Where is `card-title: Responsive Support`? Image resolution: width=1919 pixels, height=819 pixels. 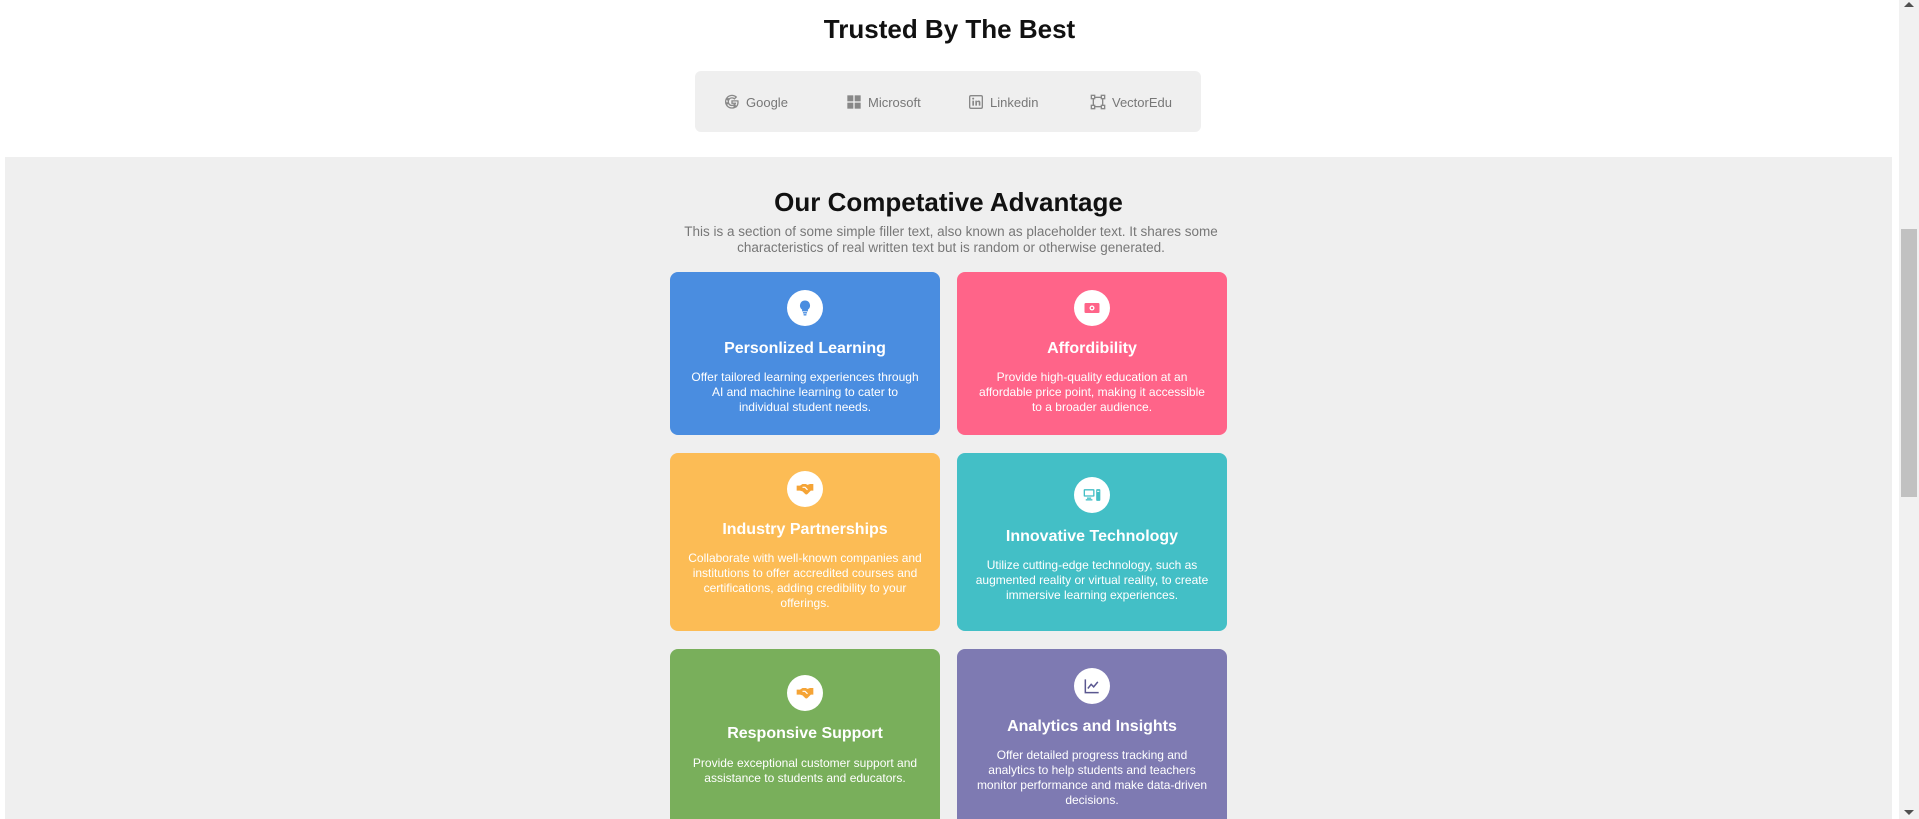
card-title: Responsive Support is located at coordinates (805, 733).